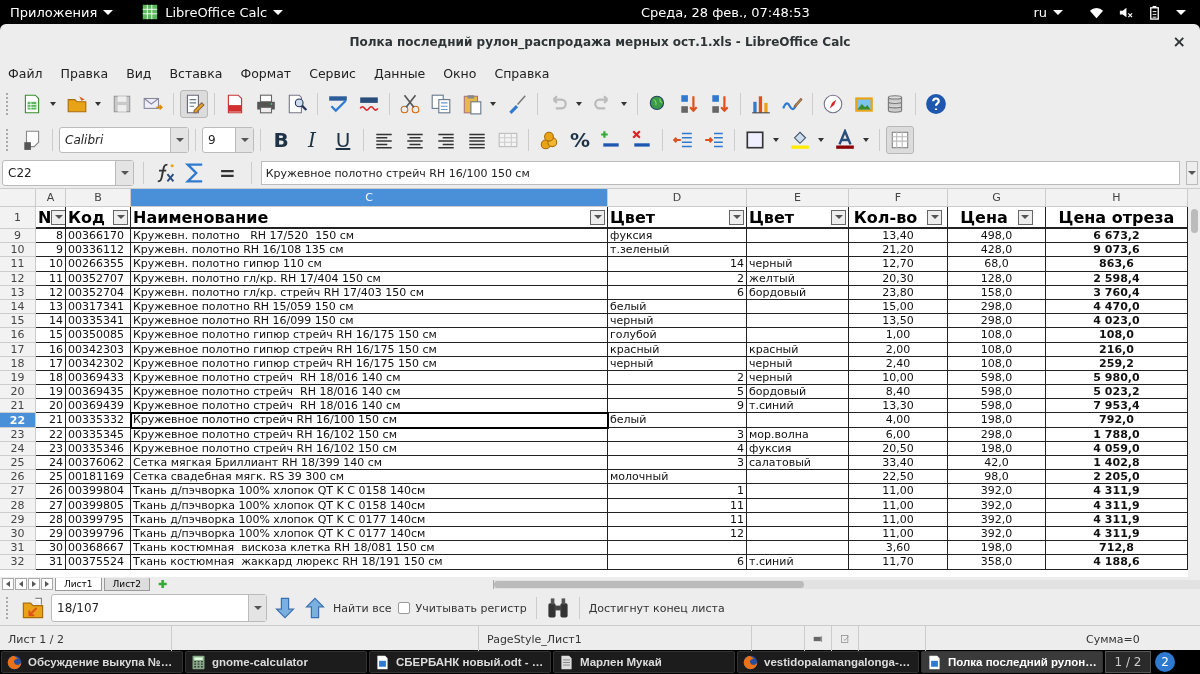 The width and height of the screenshot is (1200, 674). What do you see at coordinates (127, 584) in the screenshot?
I see `sheet-tab: Лист2` at bounding box center [127, 584].